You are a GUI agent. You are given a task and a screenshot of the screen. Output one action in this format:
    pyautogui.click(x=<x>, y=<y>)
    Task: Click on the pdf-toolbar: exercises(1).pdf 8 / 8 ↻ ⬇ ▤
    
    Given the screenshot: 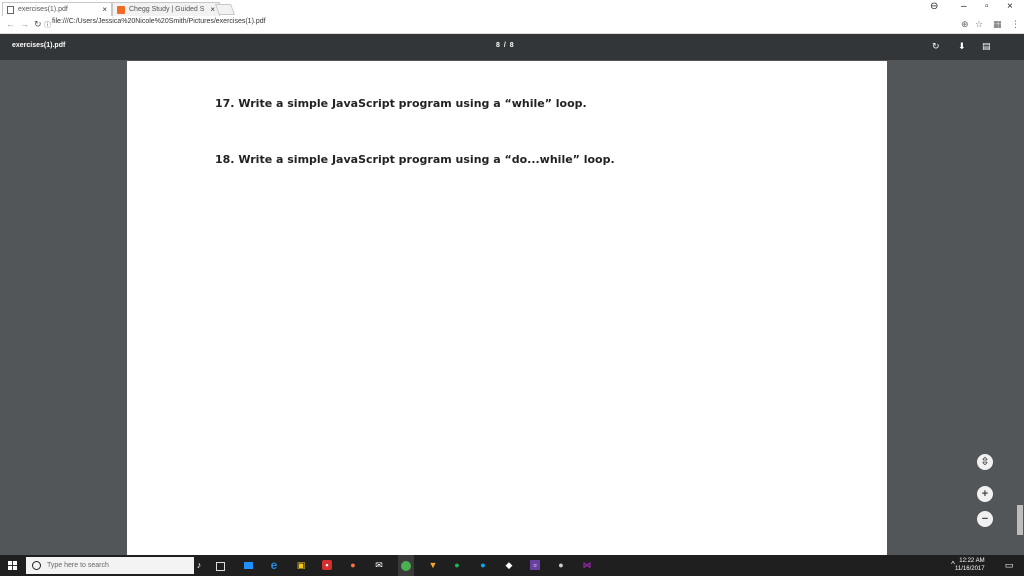 What is the action you would take?
    pyautogui.click(x=512, y=47)
    